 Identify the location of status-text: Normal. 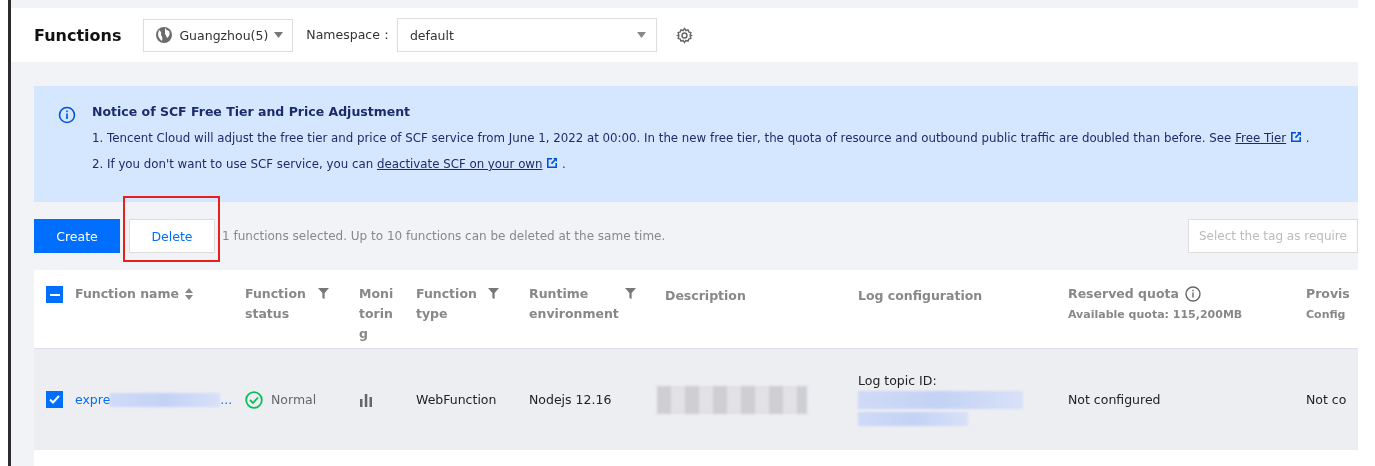
(294, 399).